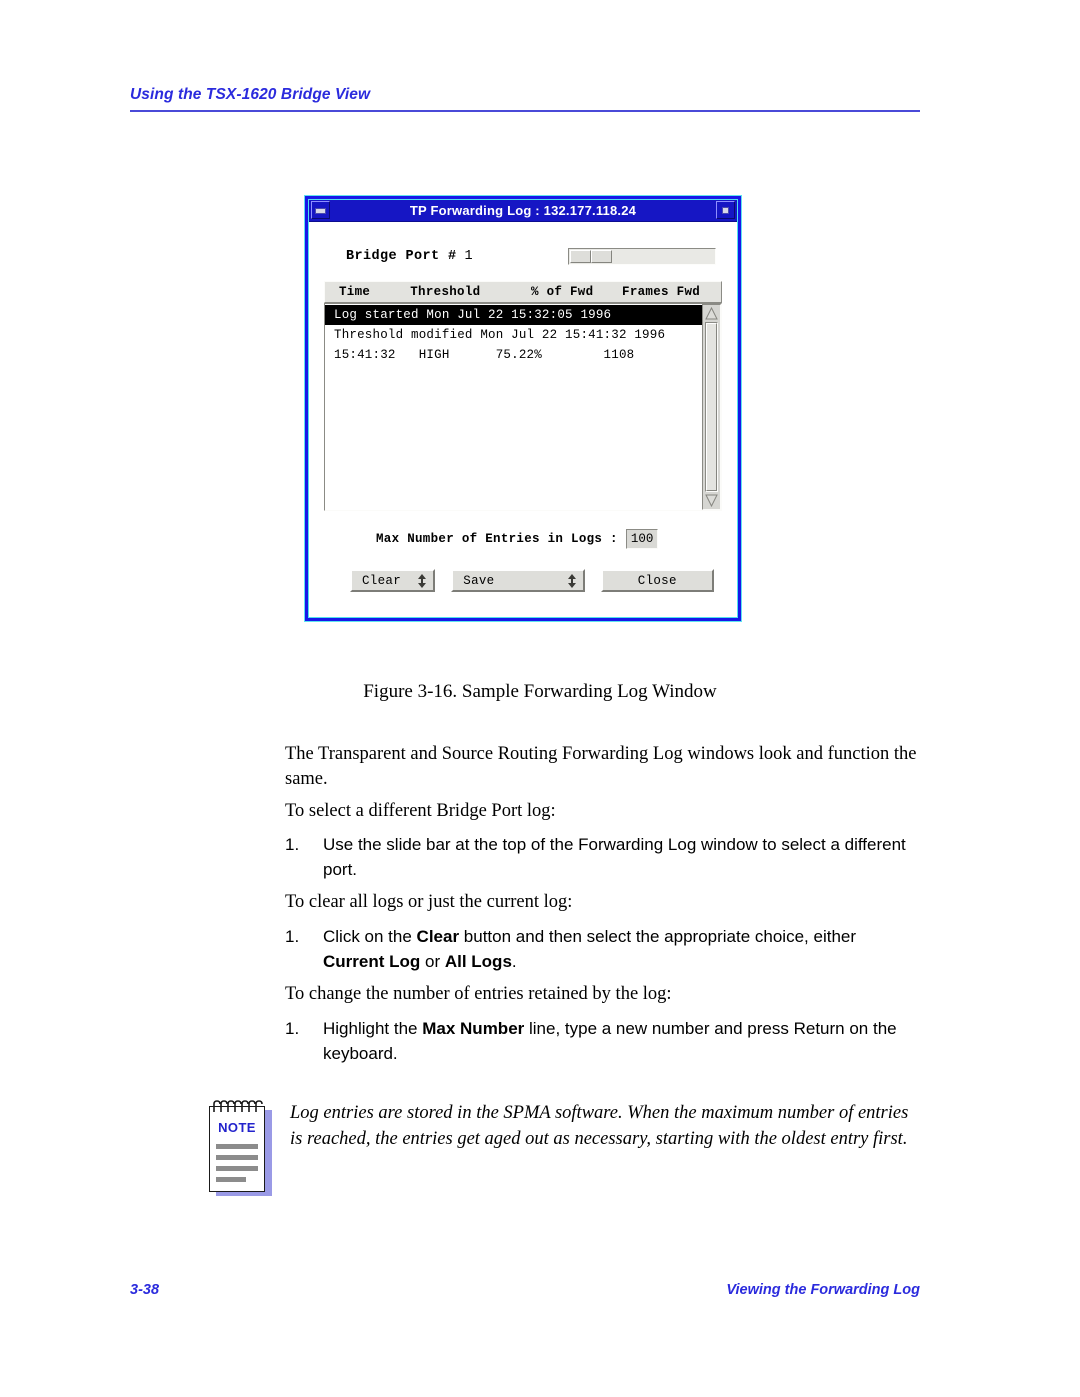  Describe the element at coordinates (642, 539) in the screenshot. I see `max-entries-input: 100` at that location.